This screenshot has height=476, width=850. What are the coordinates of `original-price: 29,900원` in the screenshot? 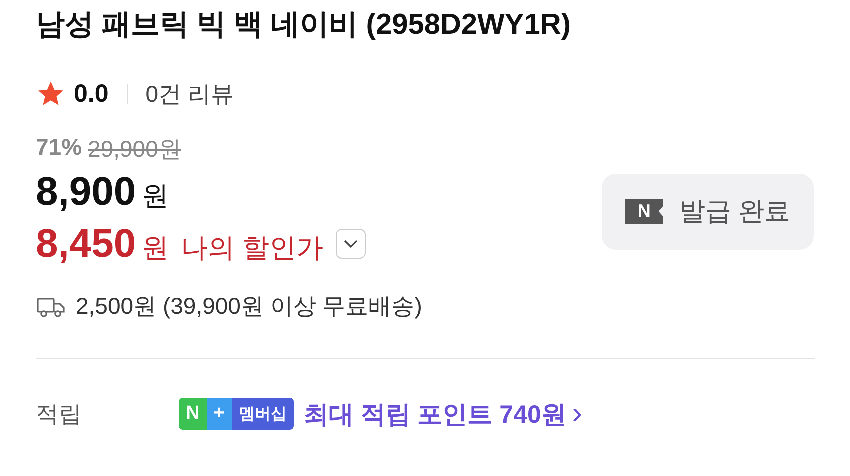 It's located at (135, 149).